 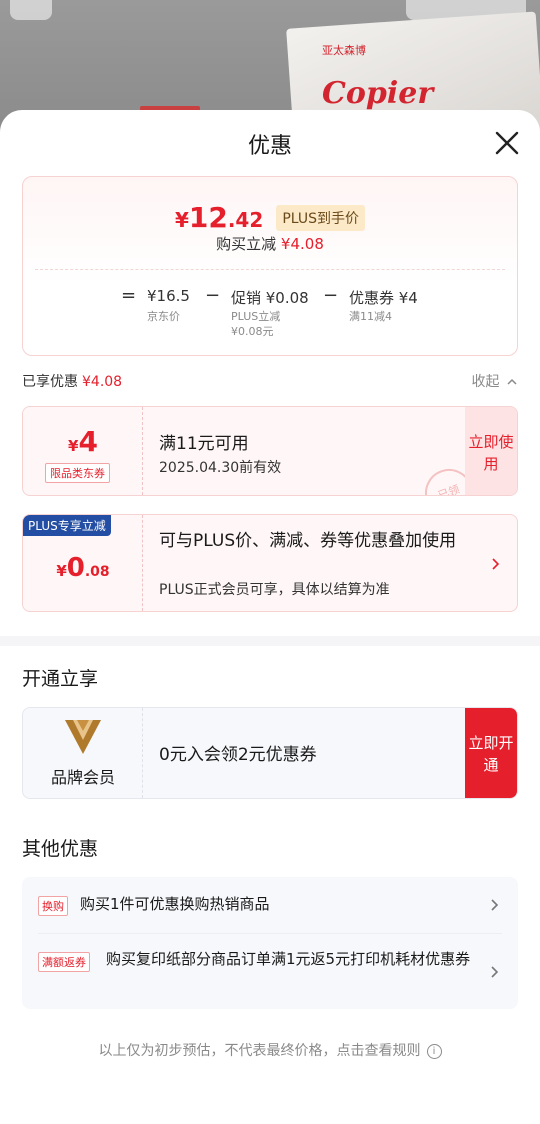 What do you see at coordinates (270, 269) in the screenshot?
I see `summary-divider` at bounding box center [270, 269].